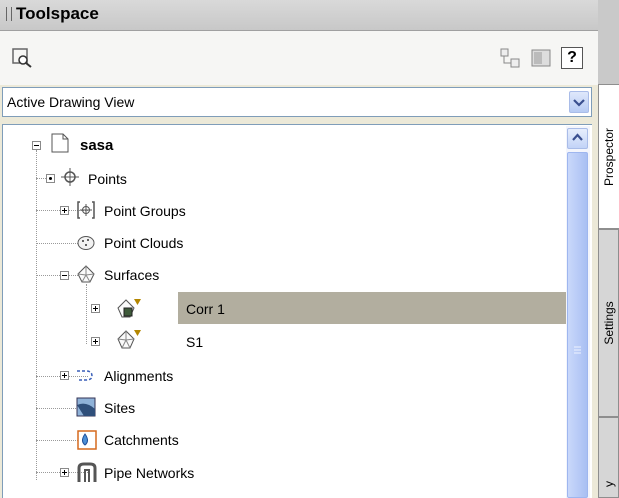  I want to click on tree-root-label: sasa, so click(97, 145).